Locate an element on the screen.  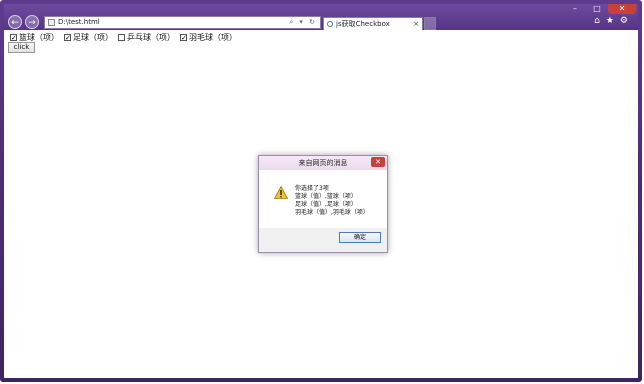
checkbox-football-box: ✓ is located at coordinates (67, 38).